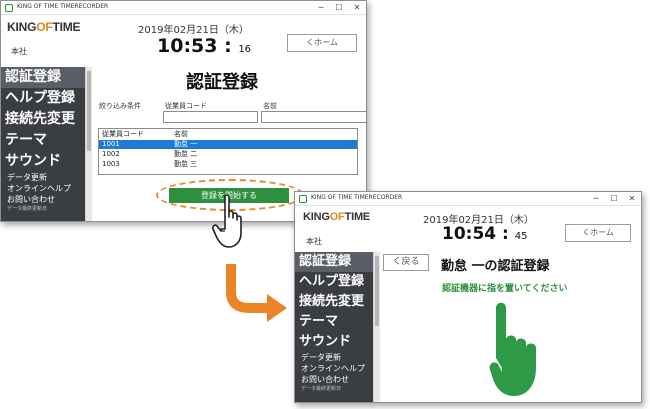 The width and height of the screenshot is (650, 409). I want to click on list-item: 1001 勤怠 一, so click(228, 144).